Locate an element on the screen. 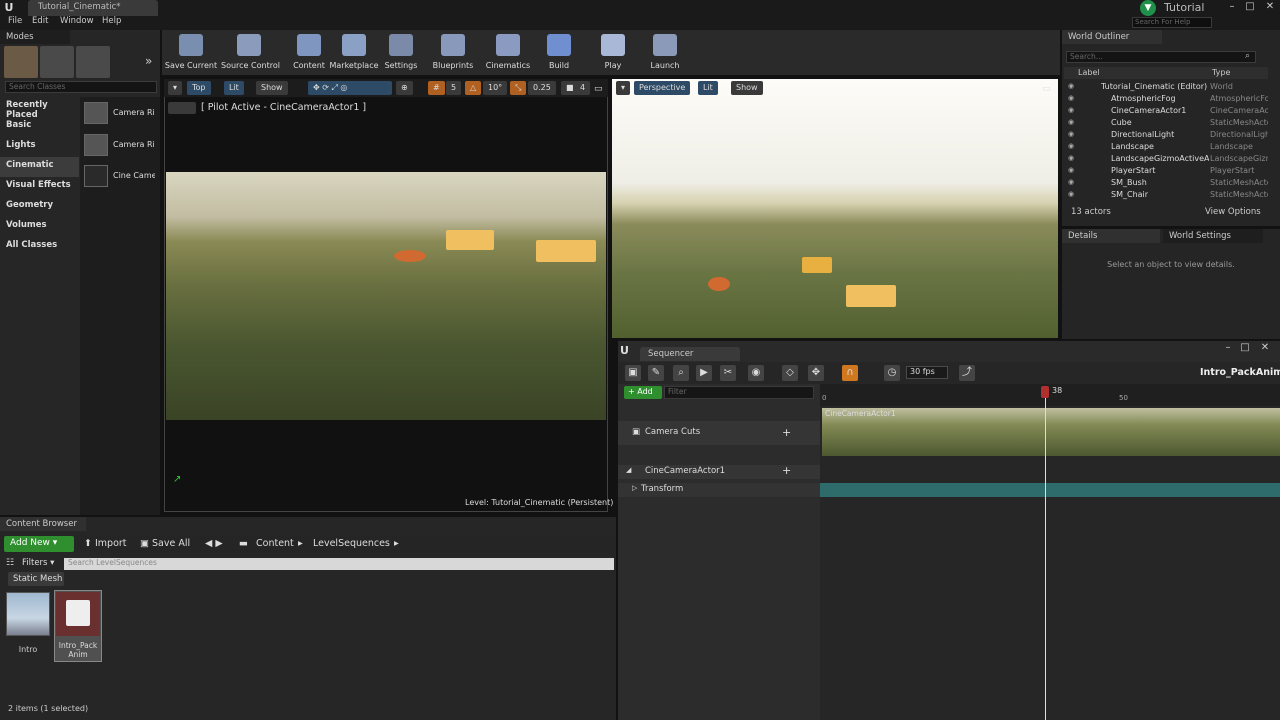 The height and width of the screenshot is (720, 1280). auto-key-icon: ✥ is located at coordinates (816, 373).